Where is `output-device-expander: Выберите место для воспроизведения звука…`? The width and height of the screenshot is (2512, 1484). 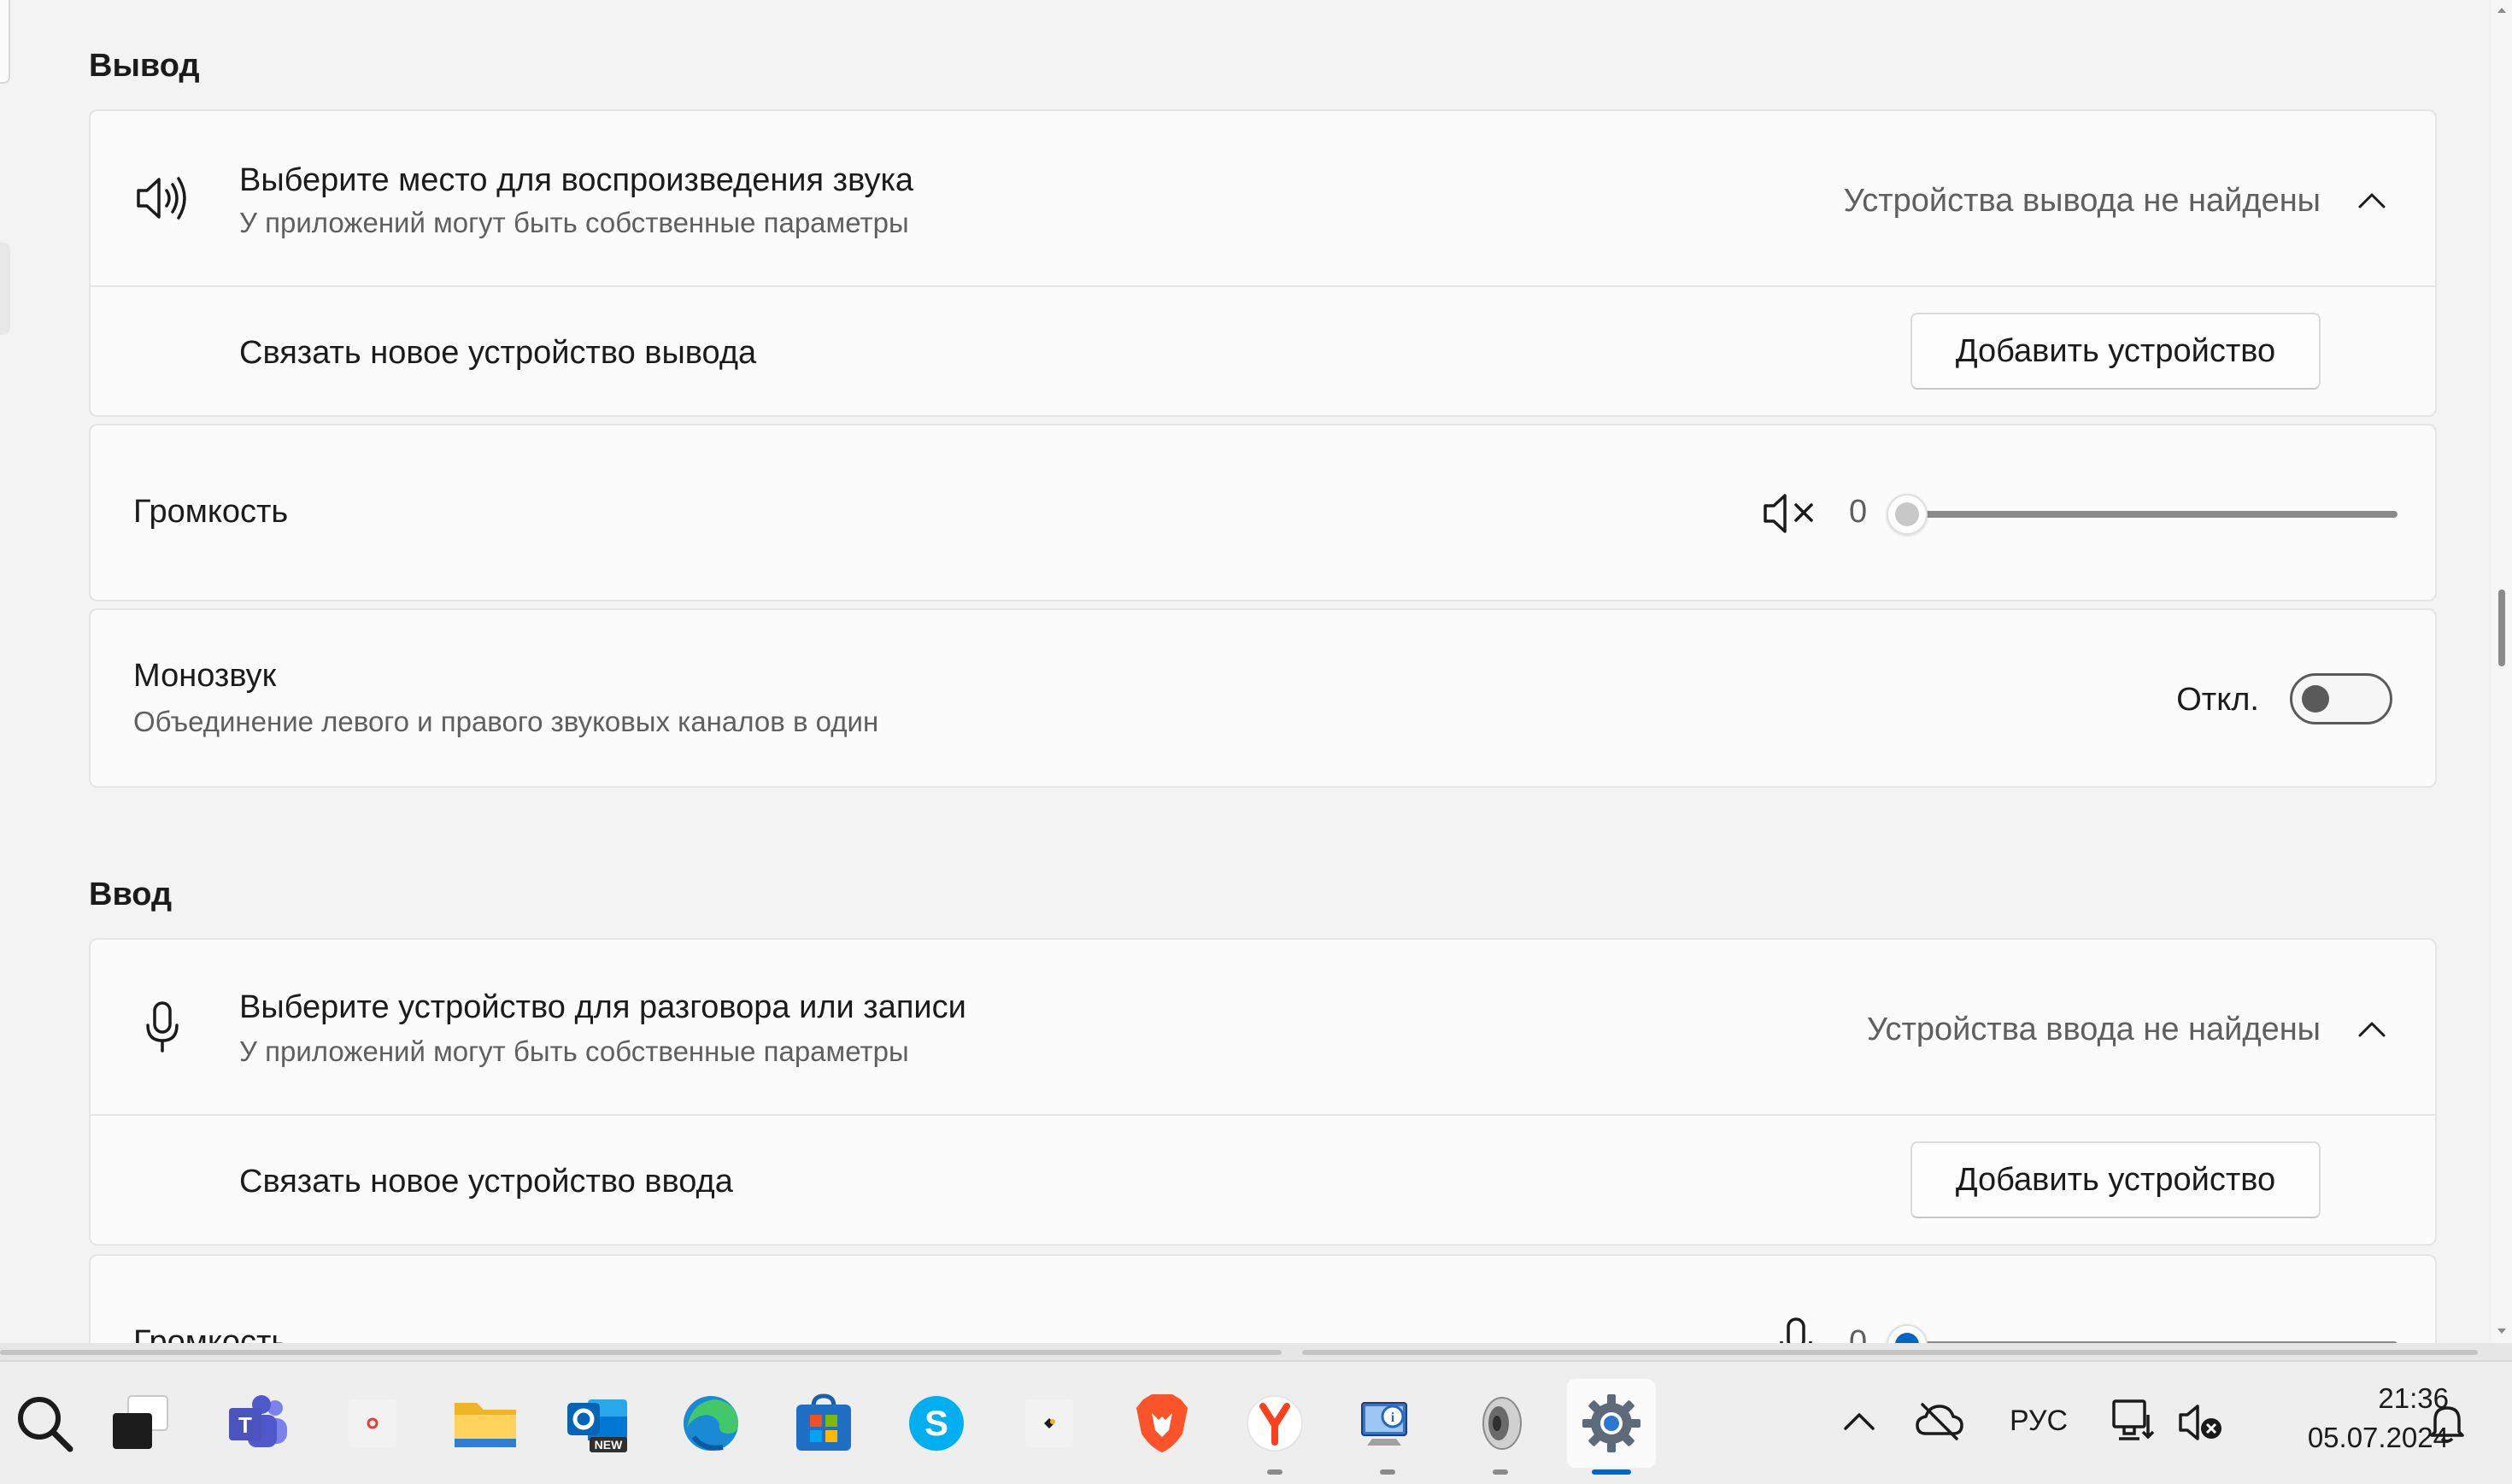 output-device-expander: Выберите место для воспроизведения звука… is located at coordinates (1263, 198).